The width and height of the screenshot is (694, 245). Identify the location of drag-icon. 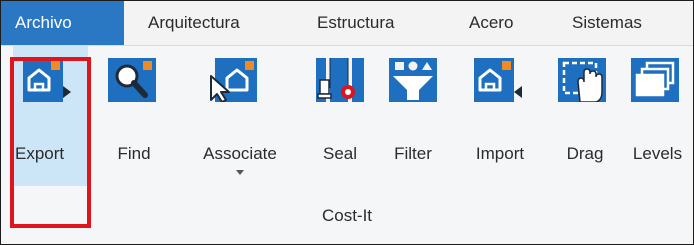
(582, 80).